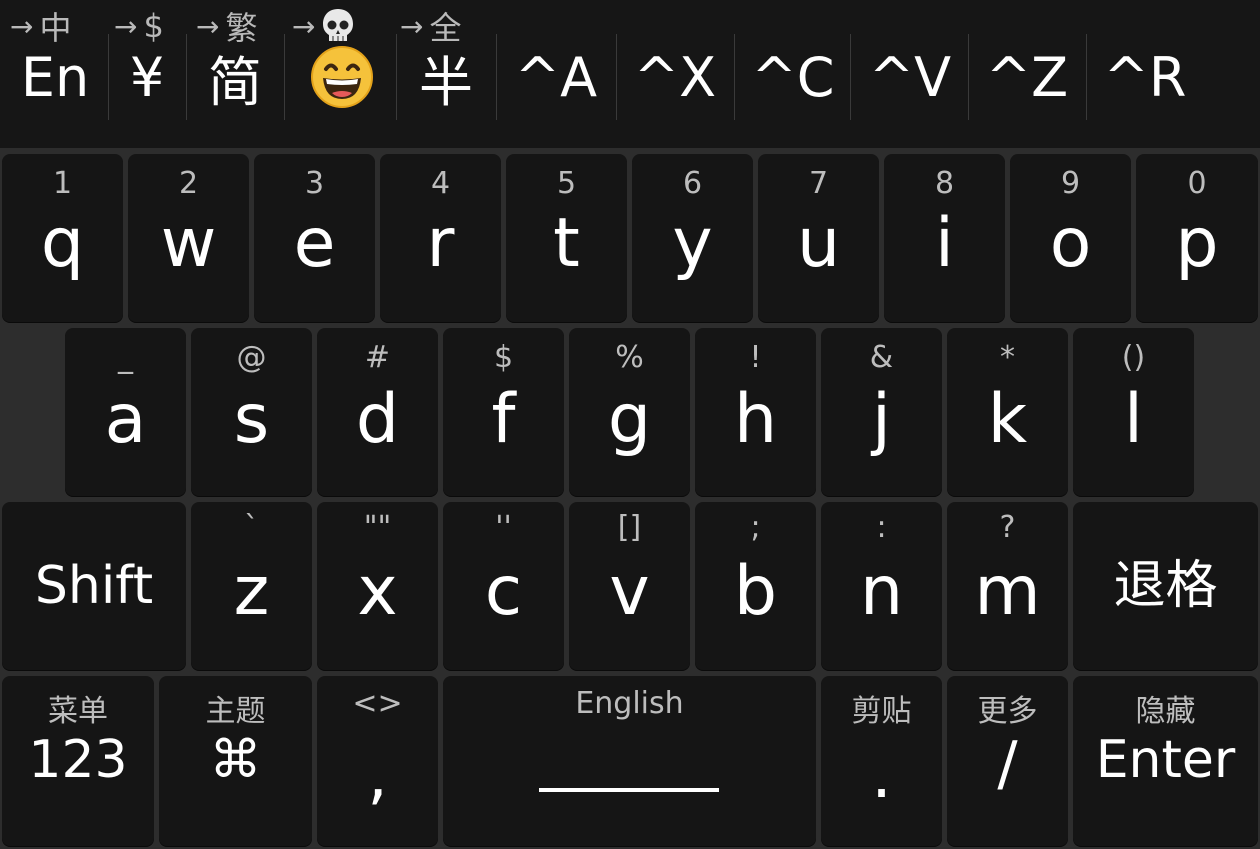 The height and width of the screenshot is (849, 1260). I want to click on key-t: 5 t, so click(566, 238).